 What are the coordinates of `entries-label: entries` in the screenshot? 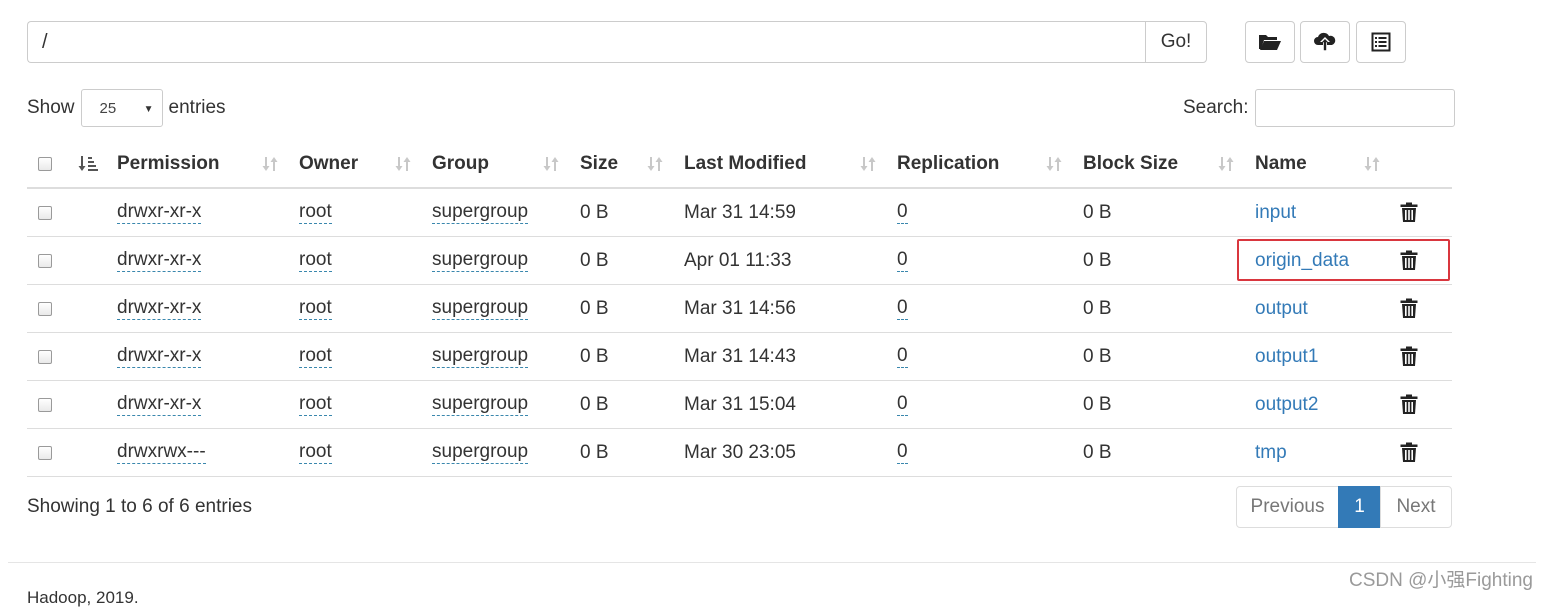 It's located at (197, 107).